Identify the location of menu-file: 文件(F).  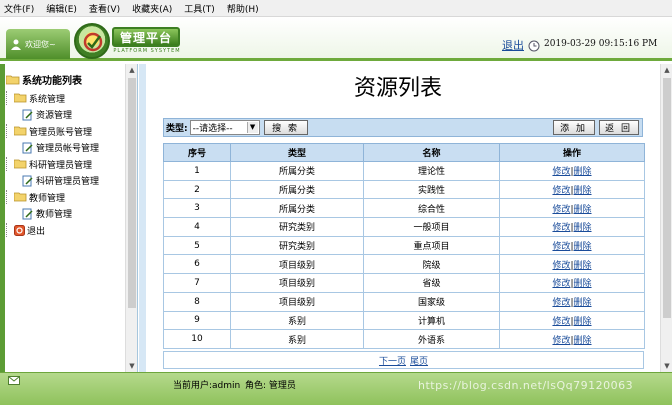
(19, 8).